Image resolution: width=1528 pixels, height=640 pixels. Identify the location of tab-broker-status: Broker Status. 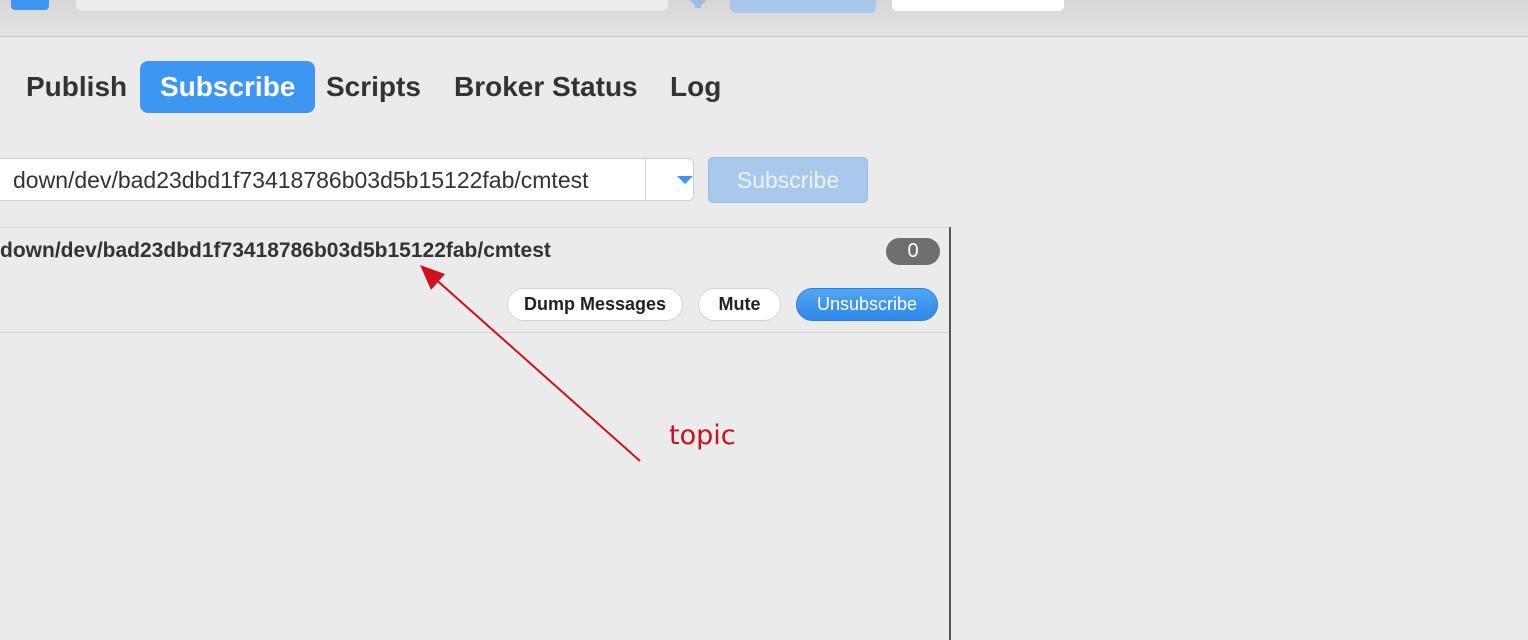
(546, 87).